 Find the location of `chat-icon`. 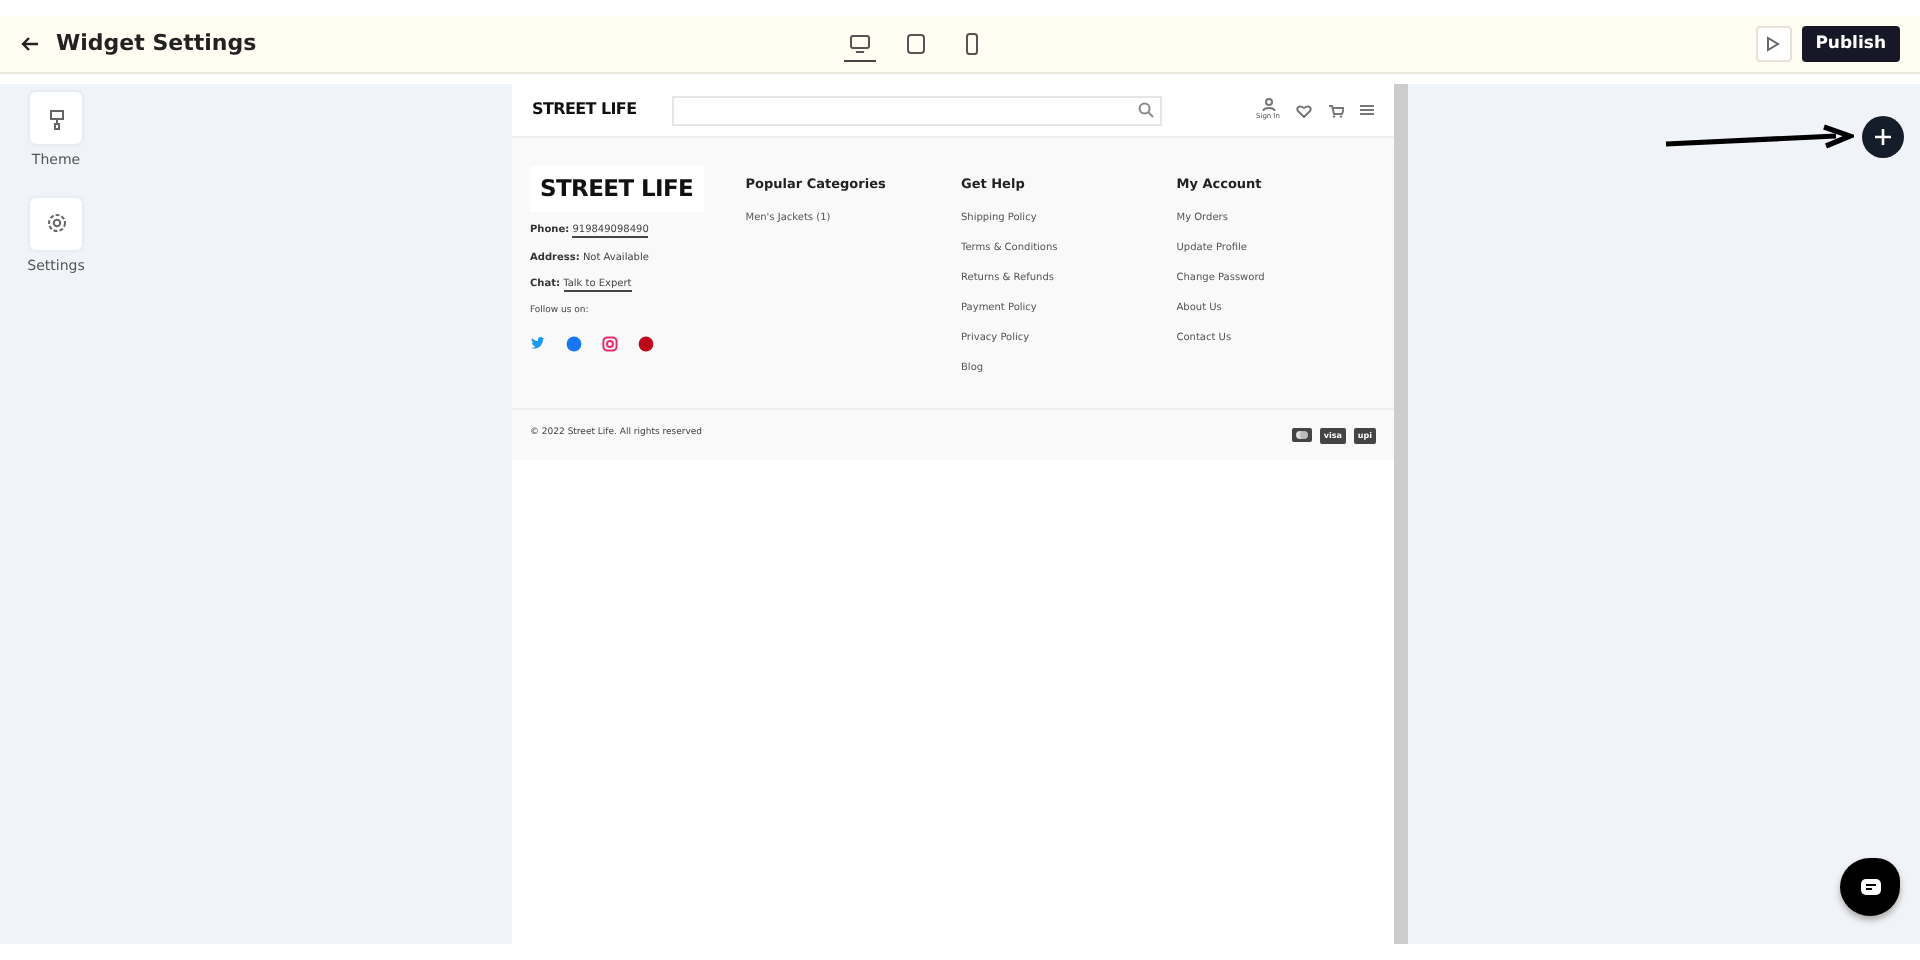

chat-icon is located at coordinates (1870, 887).